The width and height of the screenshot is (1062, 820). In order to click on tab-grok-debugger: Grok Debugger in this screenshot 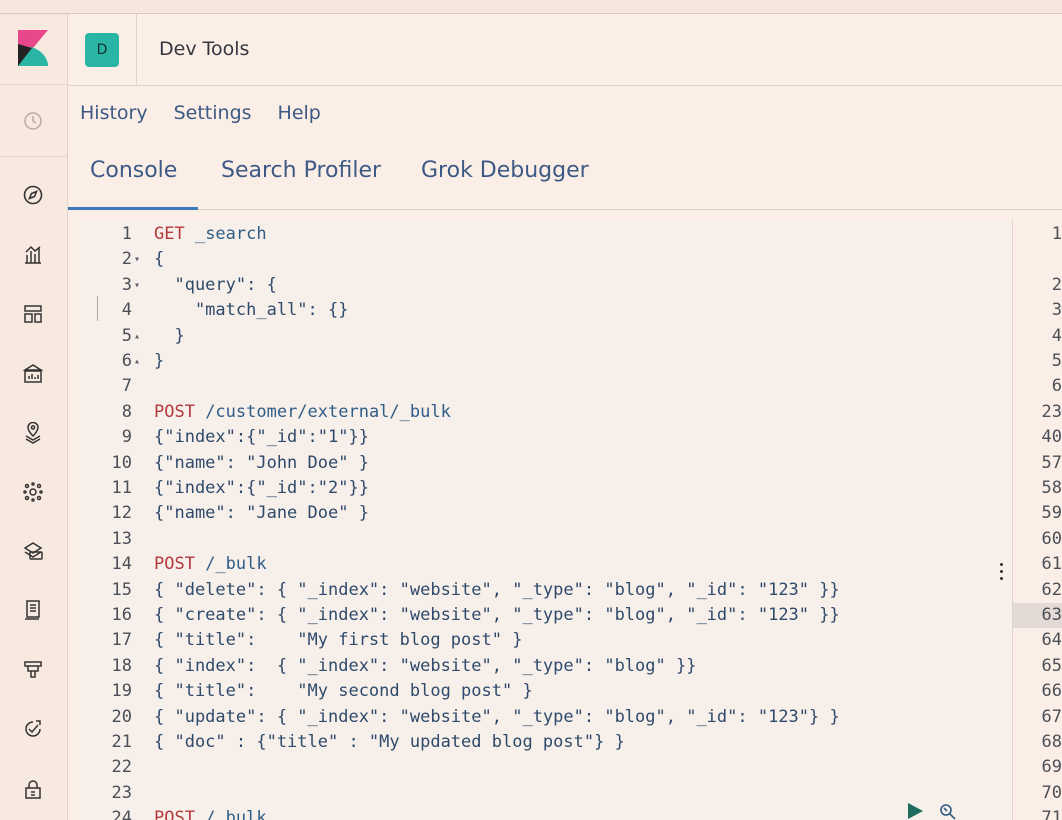, I will do `click(505, 170)`.